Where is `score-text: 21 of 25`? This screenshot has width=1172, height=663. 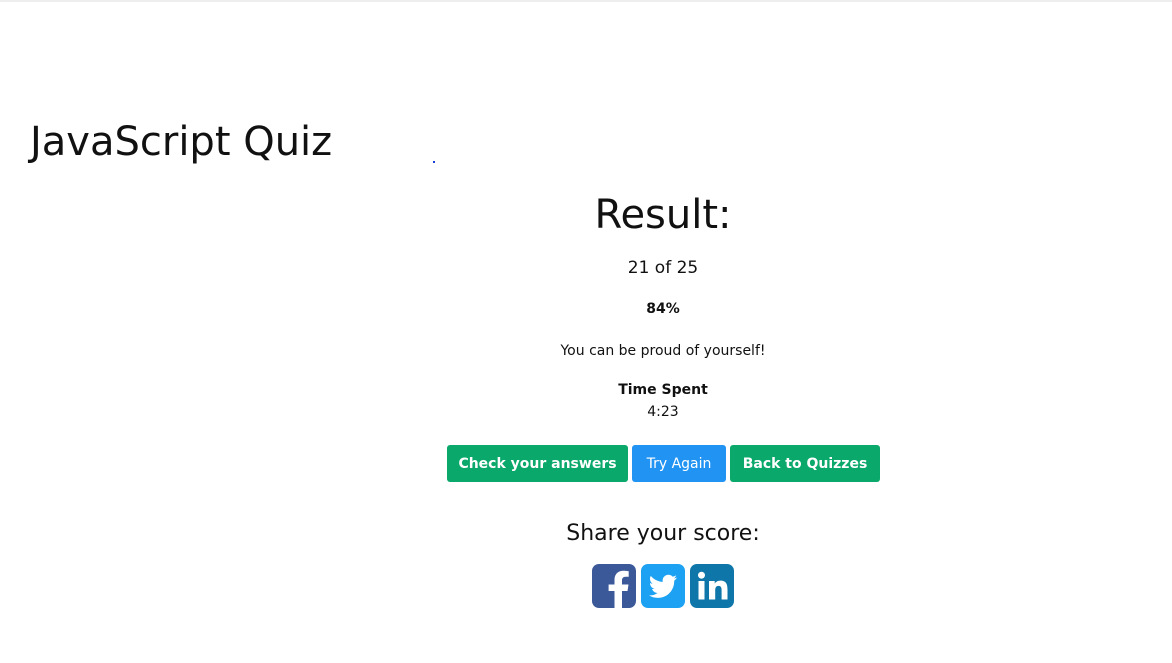 score-text: 21 of 25 is located at coordinates (663, 268).